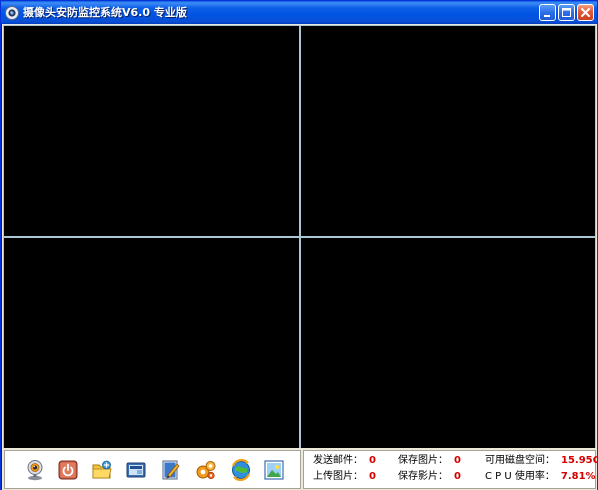  Describe the element at coordinates (338, 460) in the screenshot. I see `mail-sent-label: 发送邮件：` at that location.